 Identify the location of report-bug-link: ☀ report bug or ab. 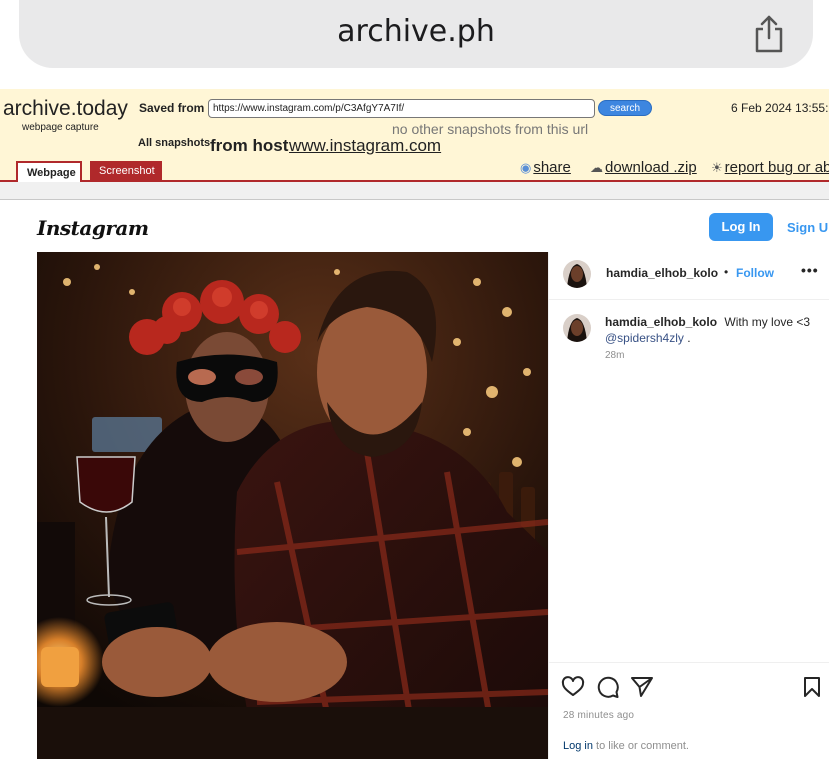
(770, 167).